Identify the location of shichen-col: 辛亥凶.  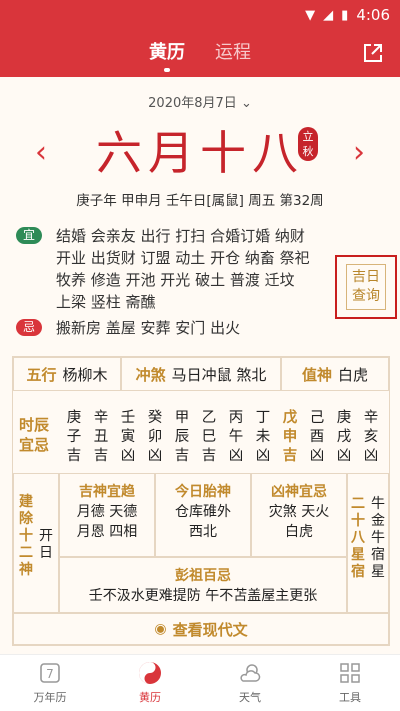
(371, 437).